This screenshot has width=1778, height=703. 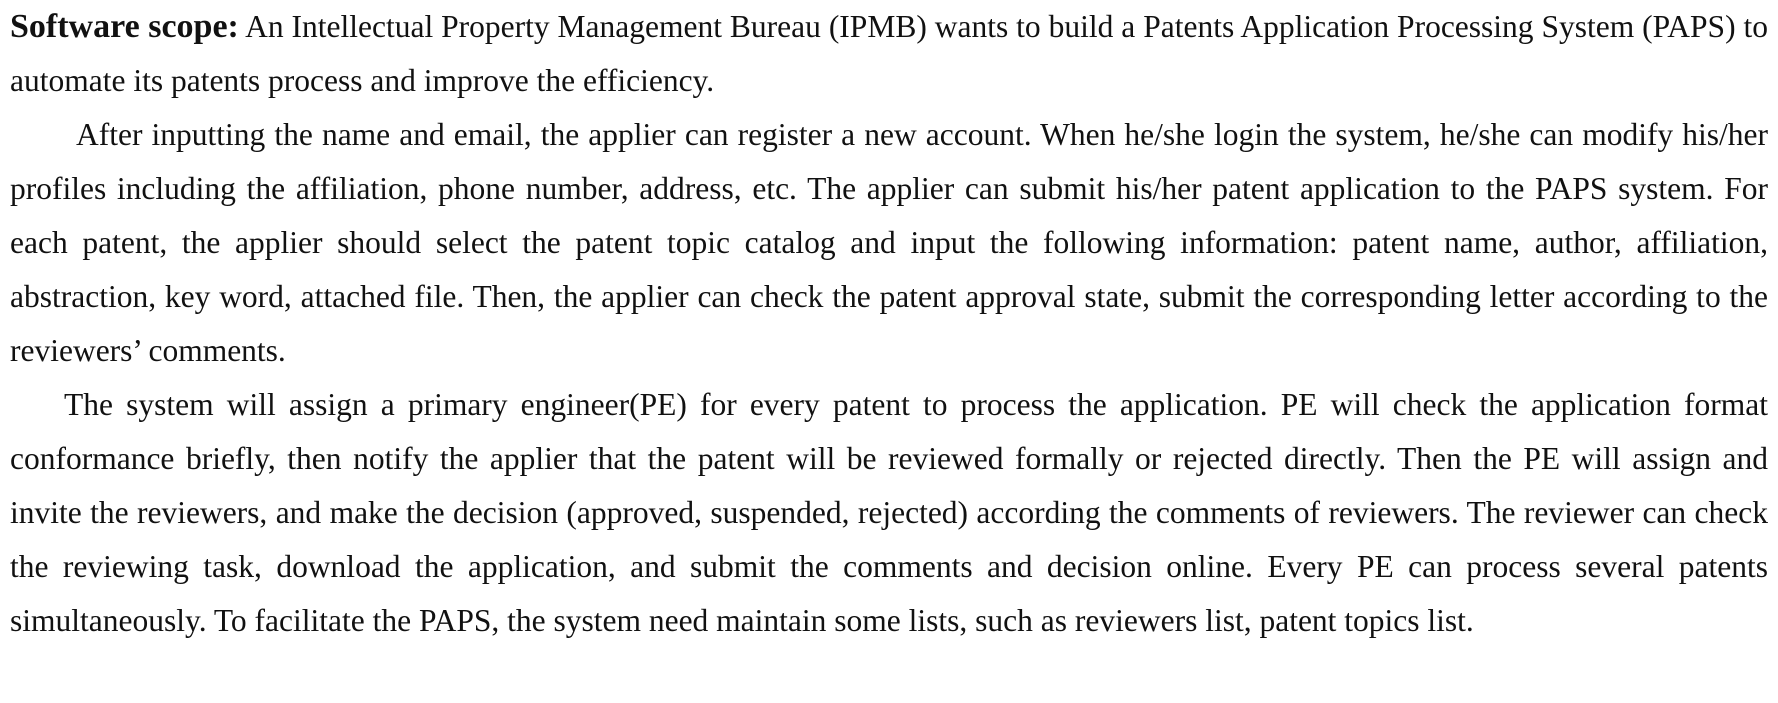 I want to click on scope-label: Software scope:, so click(x=124, y=26).